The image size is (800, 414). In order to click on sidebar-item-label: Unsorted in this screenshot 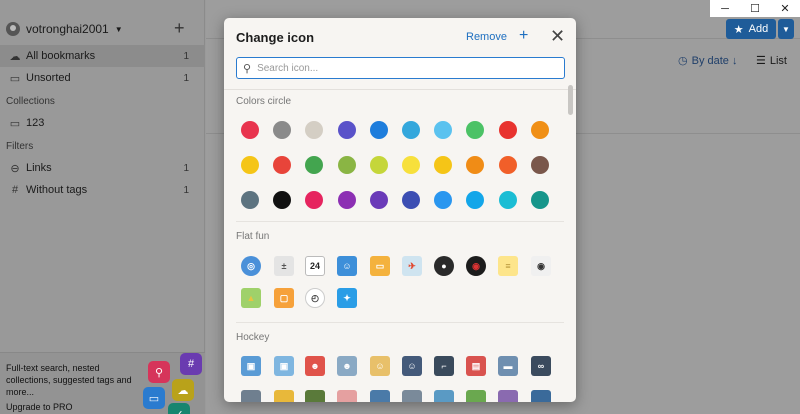, I will do `click(48, 78)`.